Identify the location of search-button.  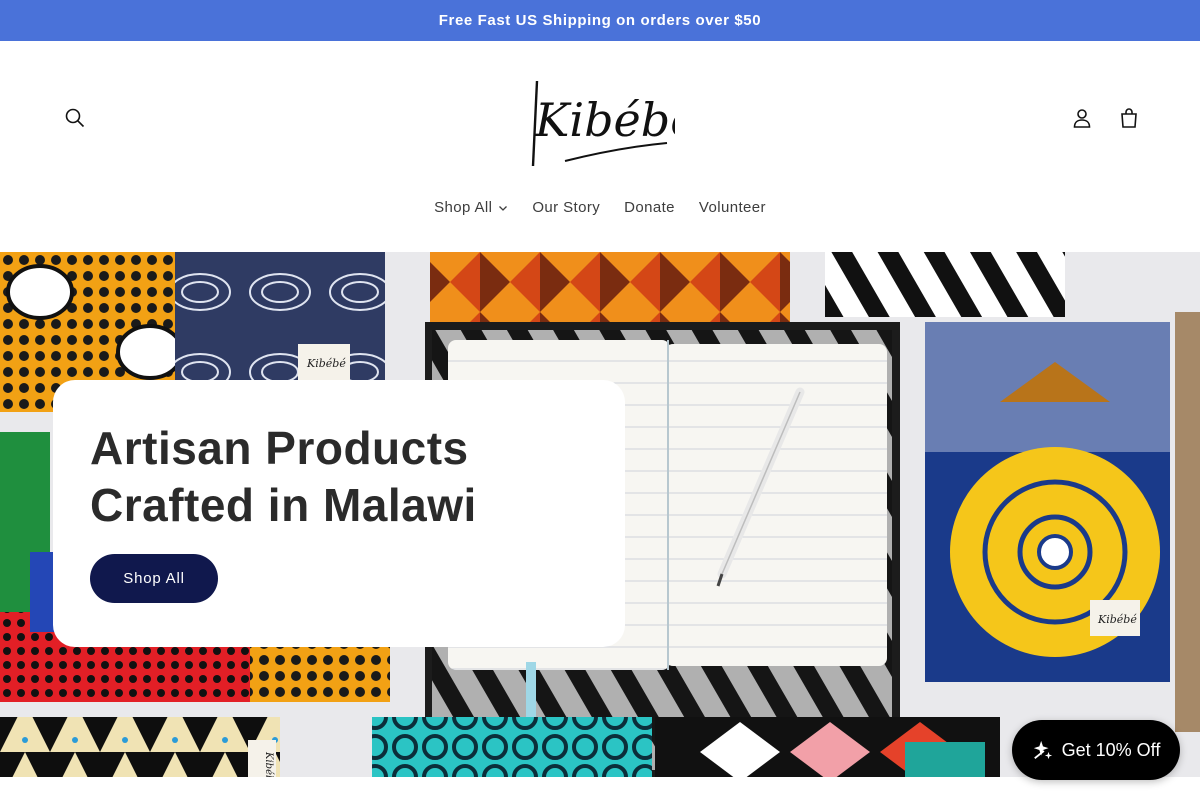
(75, 118).